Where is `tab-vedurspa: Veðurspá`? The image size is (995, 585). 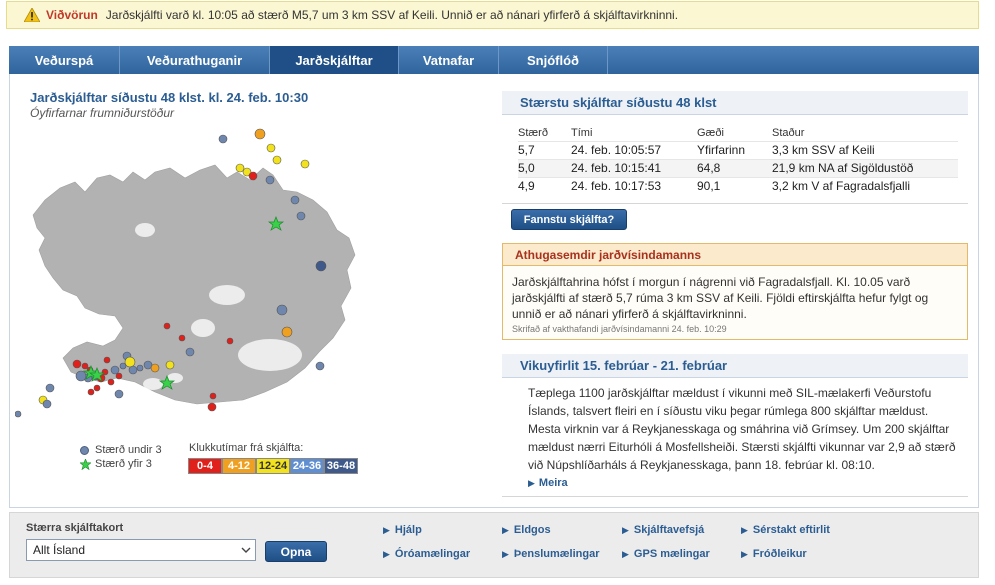 tab-vedurspa: Veðurspá is located at coordinates (64, 60).